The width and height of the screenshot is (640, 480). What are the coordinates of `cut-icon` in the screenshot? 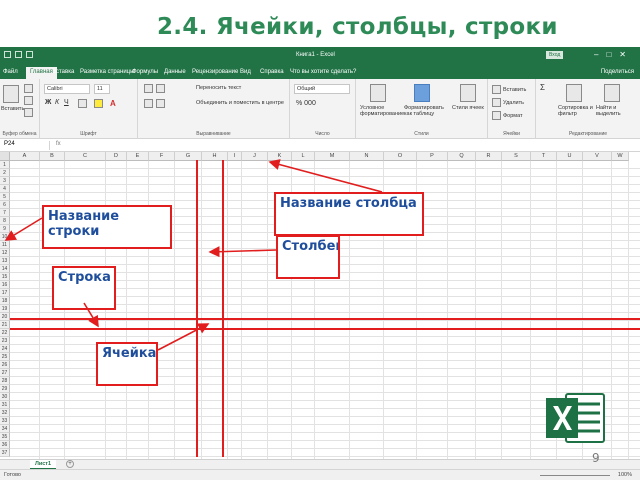 It's located at (28, 88).